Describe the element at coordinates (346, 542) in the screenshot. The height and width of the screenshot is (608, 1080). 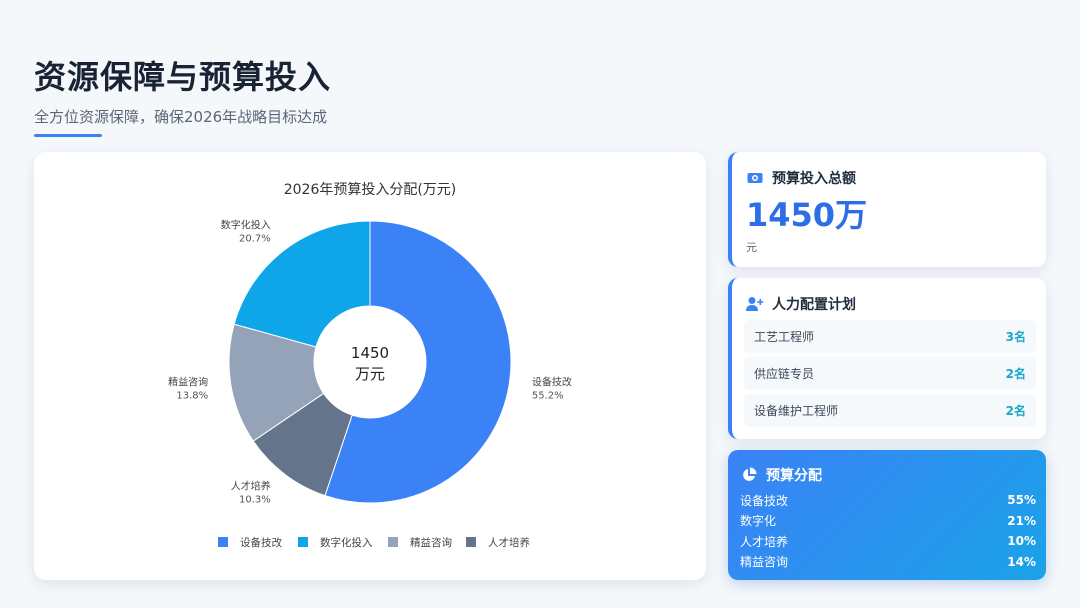
I see `legend-label: 数字化投入` at that location.